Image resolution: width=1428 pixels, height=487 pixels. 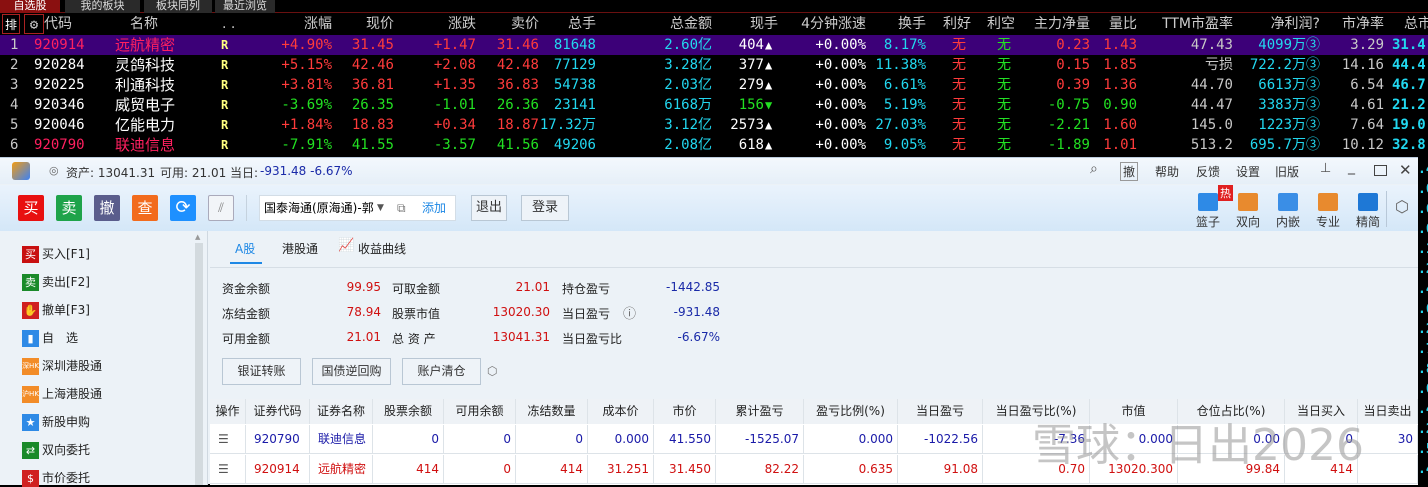 I want to click on column-header: 证券名称, so click(x=341, y=411).